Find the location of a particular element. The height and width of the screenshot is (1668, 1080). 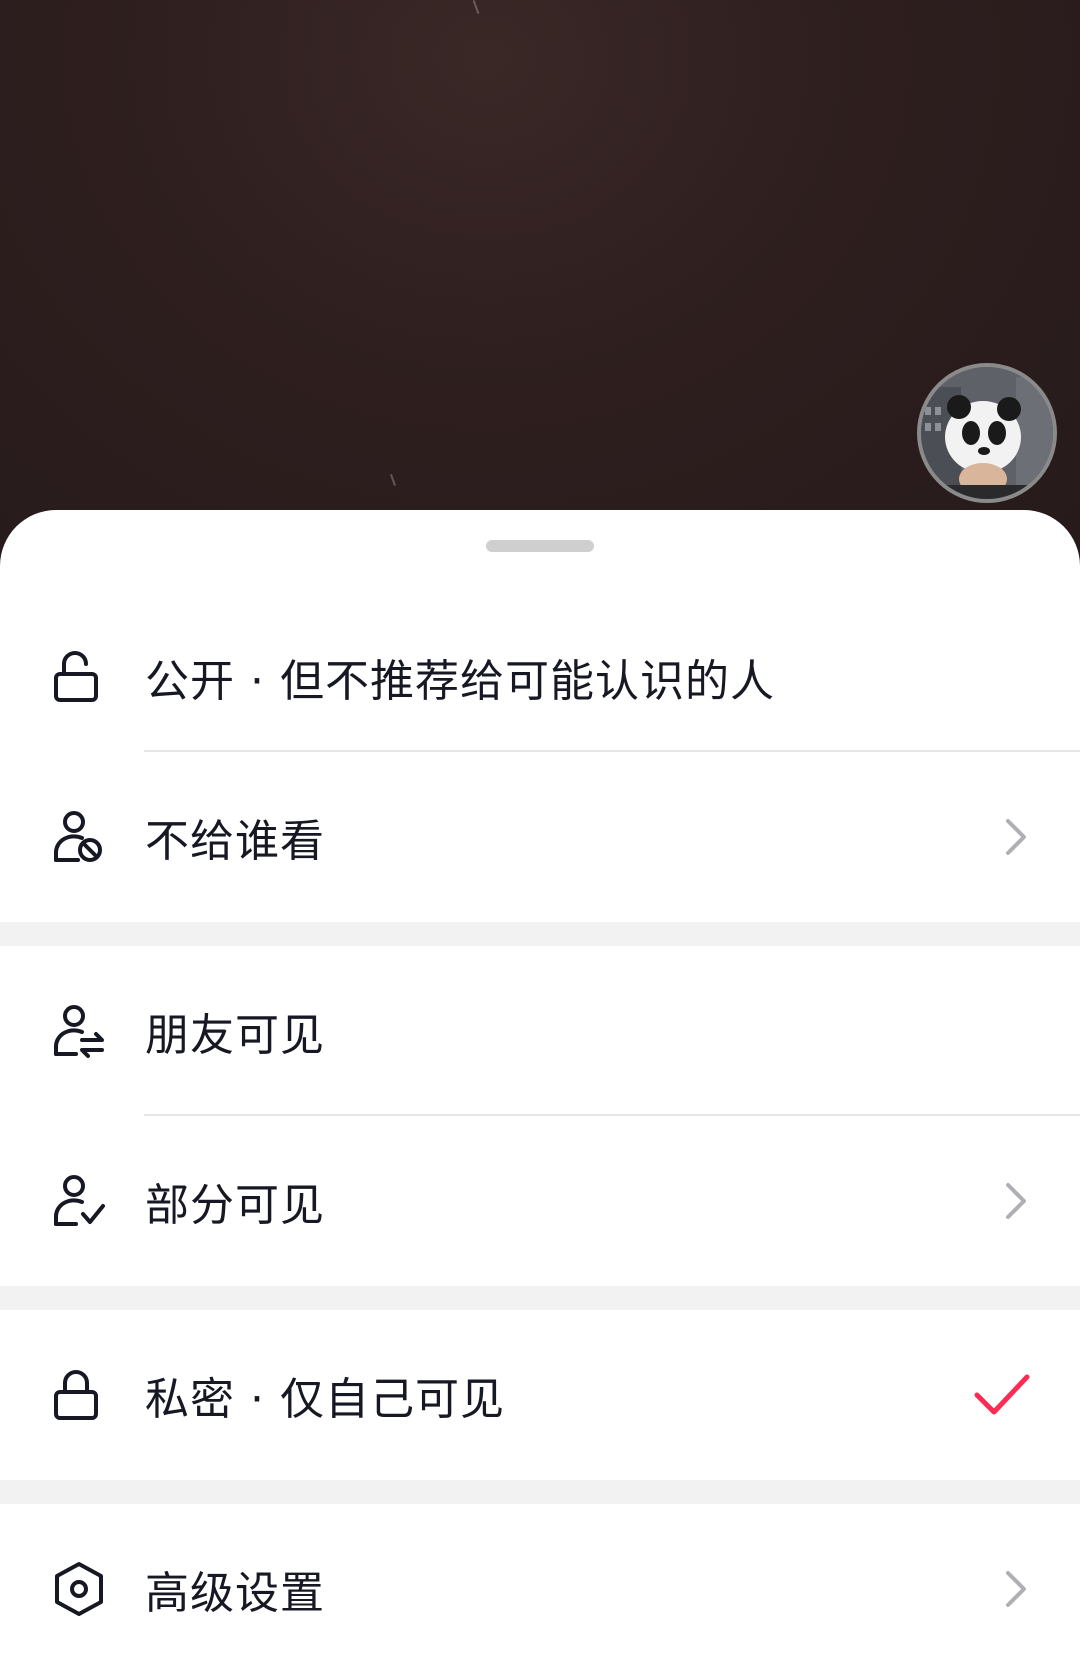

lock-icon is located at coordinates (76, 1395).